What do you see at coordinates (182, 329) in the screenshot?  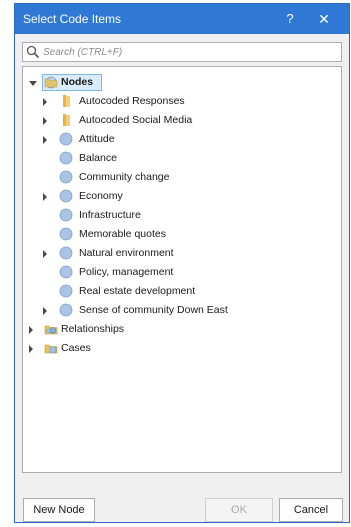 I see `tree-item-relationships: Relationships` at bounding box center [182, 329].